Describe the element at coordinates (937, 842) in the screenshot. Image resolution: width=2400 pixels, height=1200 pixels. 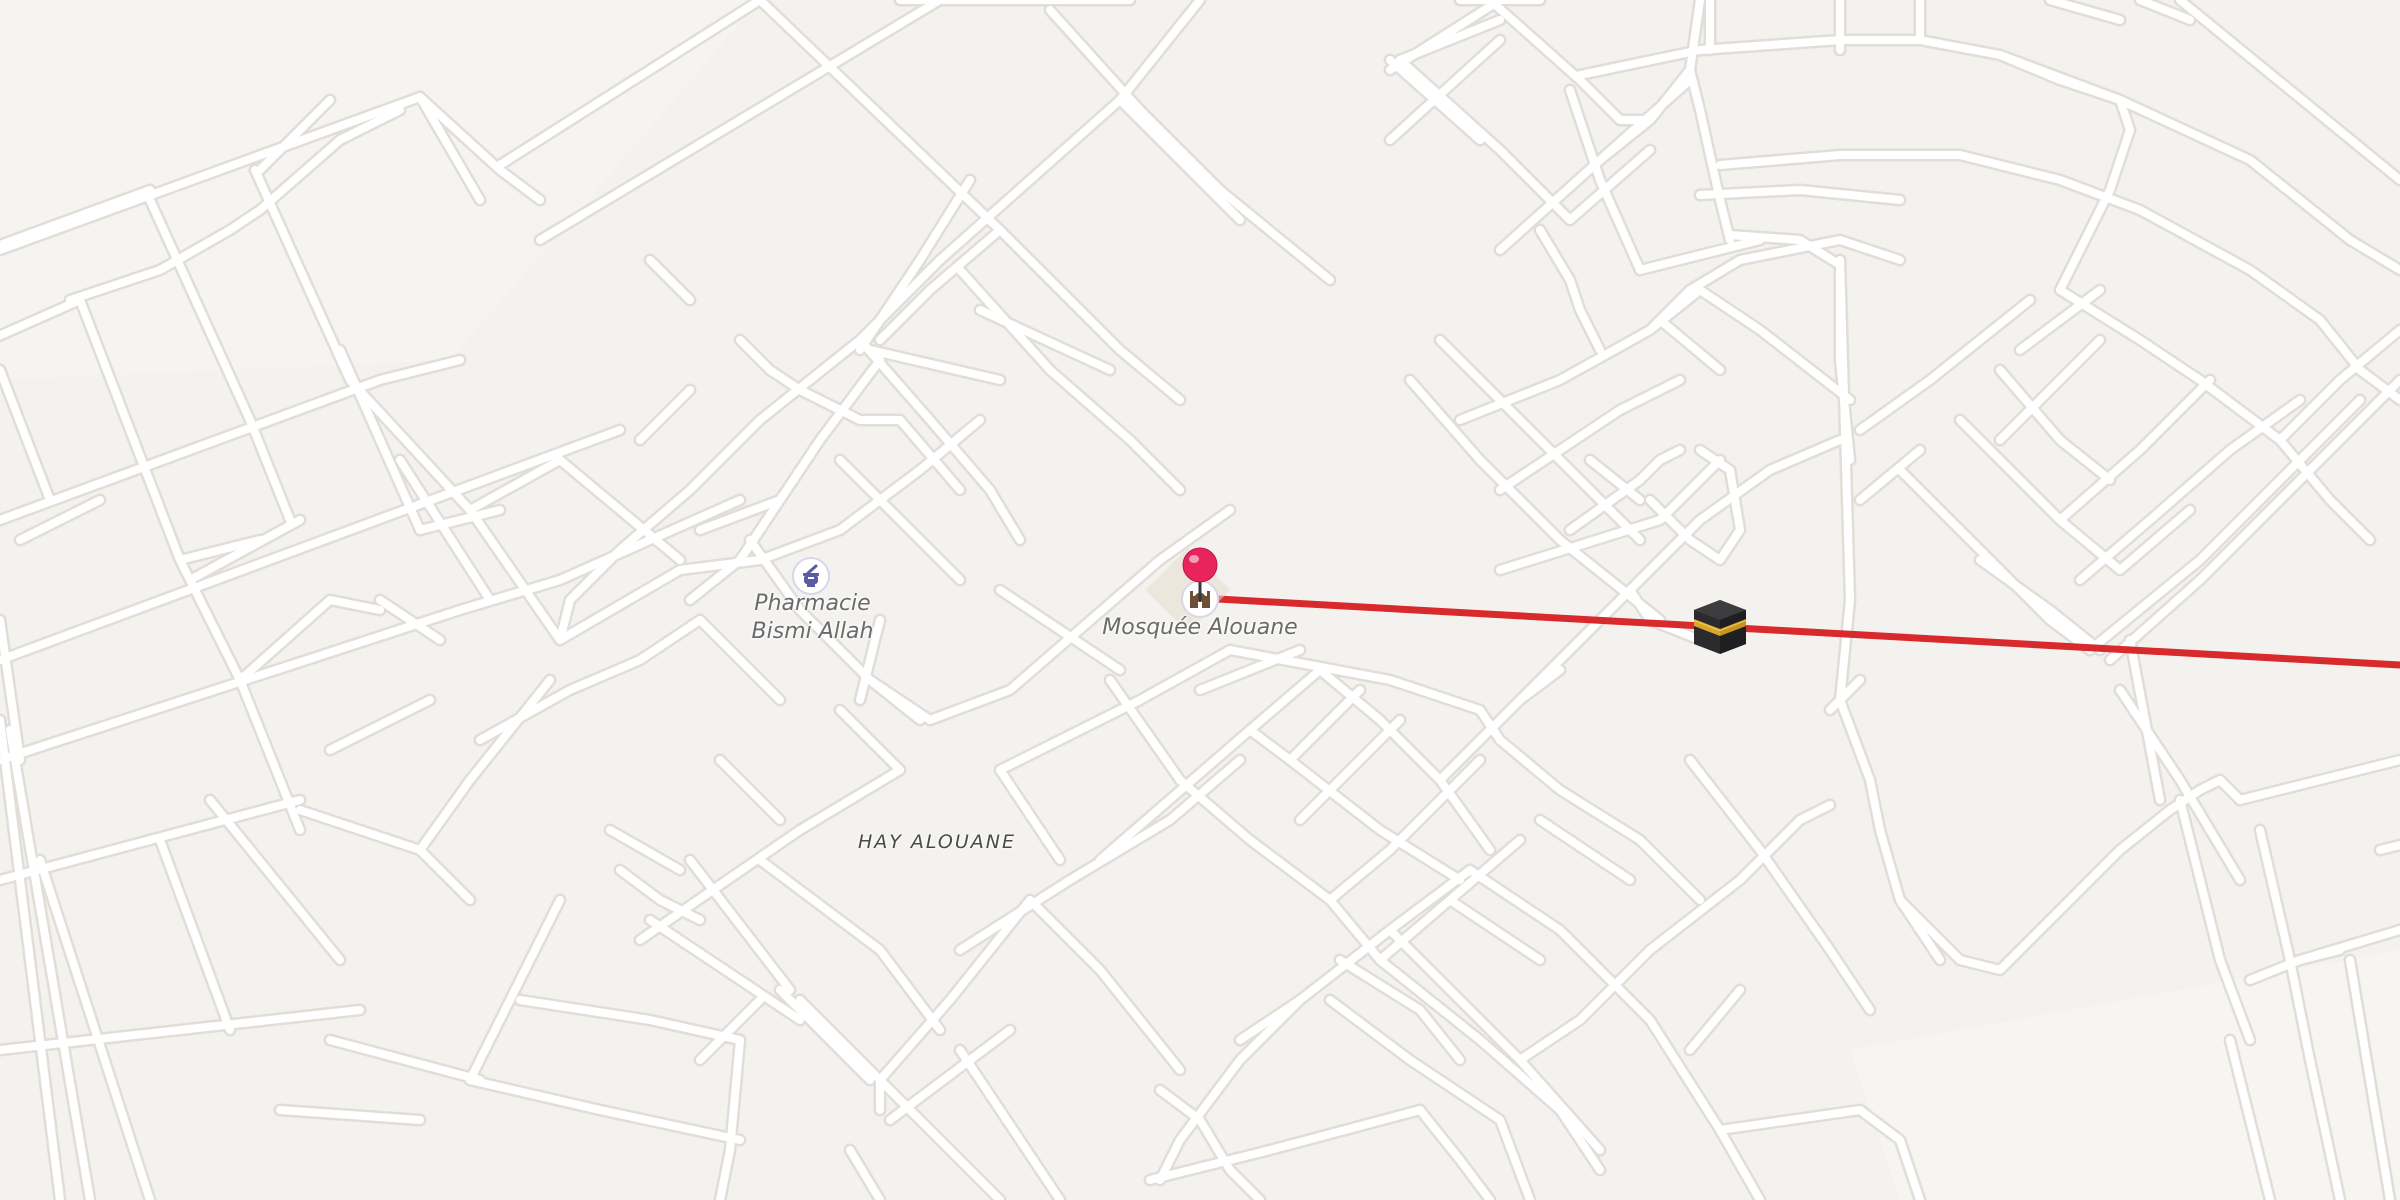
I see `district-label: HAY ALOUANE` at that location.